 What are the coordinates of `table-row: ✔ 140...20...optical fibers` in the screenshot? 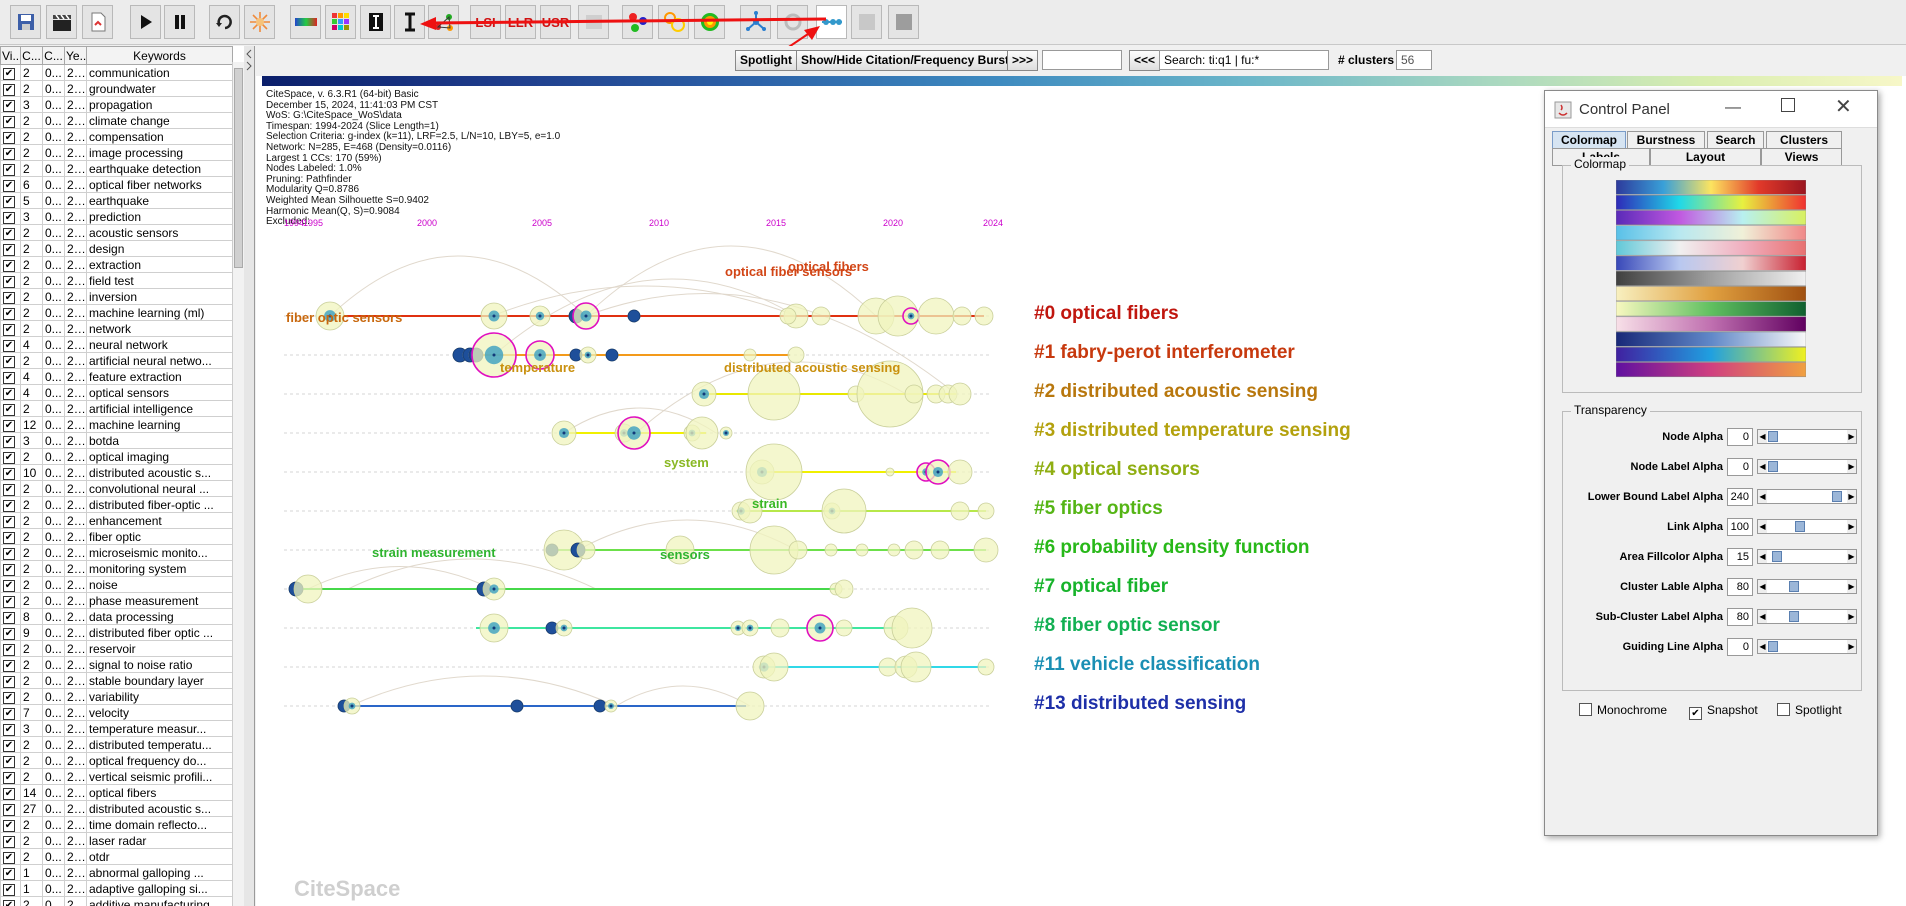 It's located at (116, 792).